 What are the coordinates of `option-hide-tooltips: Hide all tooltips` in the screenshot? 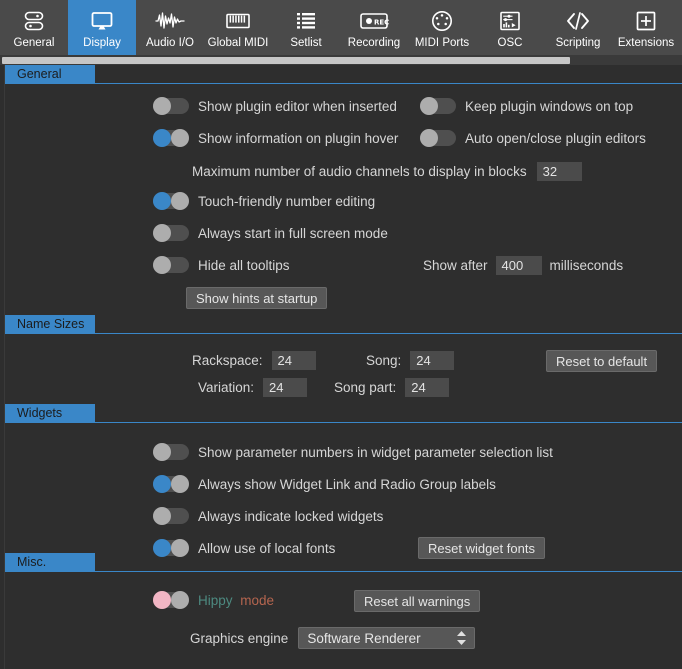 It's located at (221, 265).